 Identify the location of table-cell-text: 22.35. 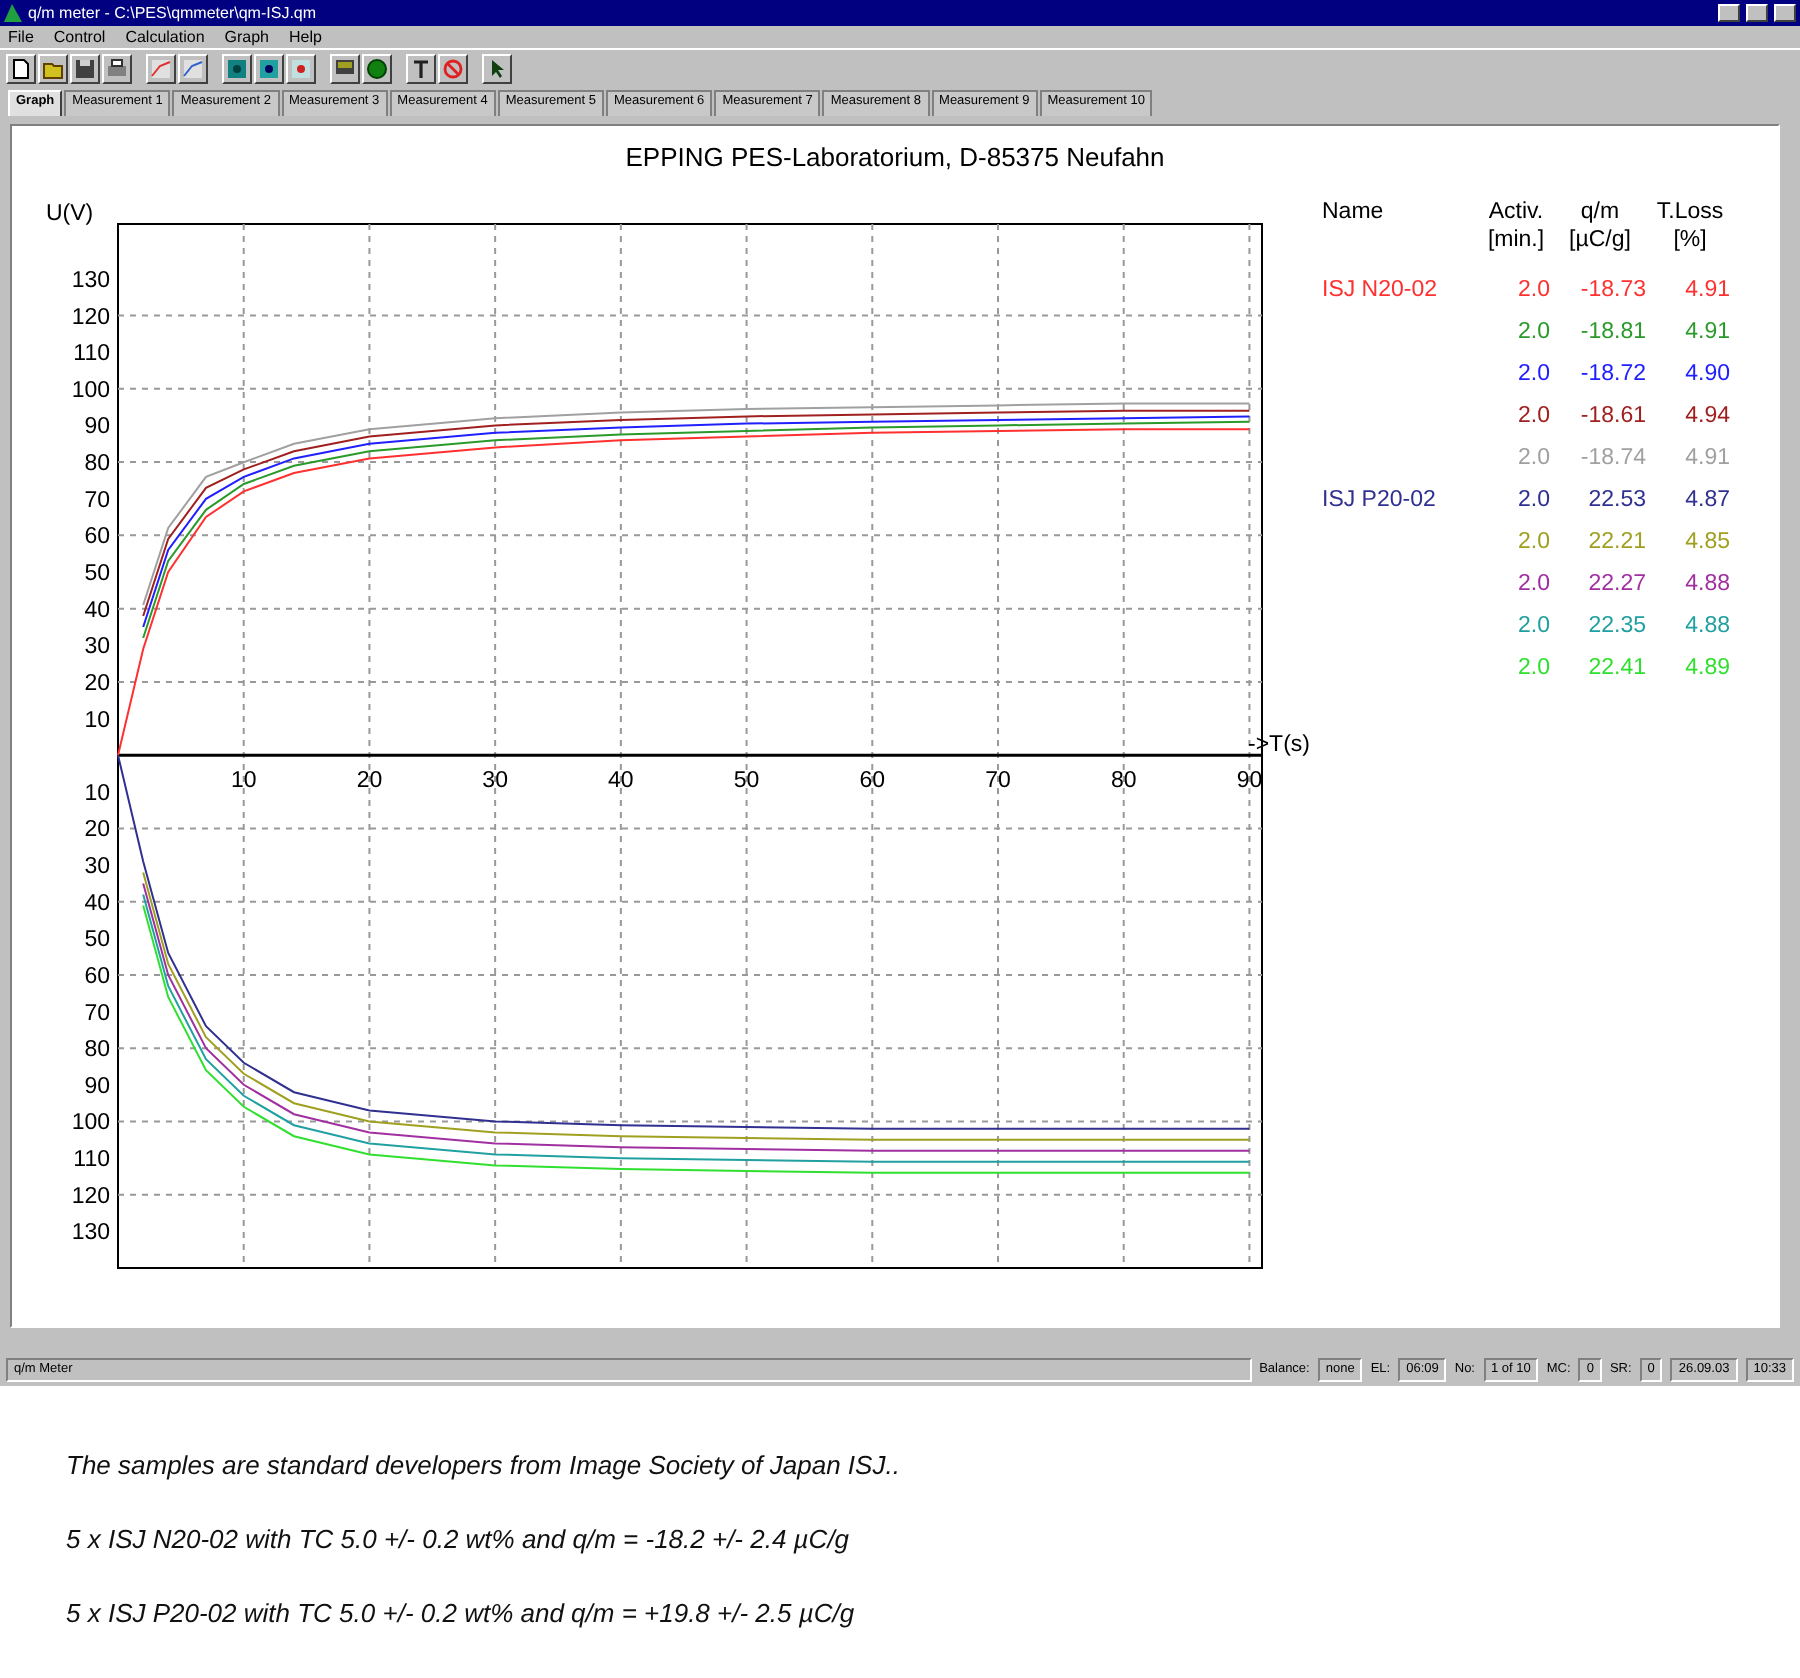
(1616, 627).